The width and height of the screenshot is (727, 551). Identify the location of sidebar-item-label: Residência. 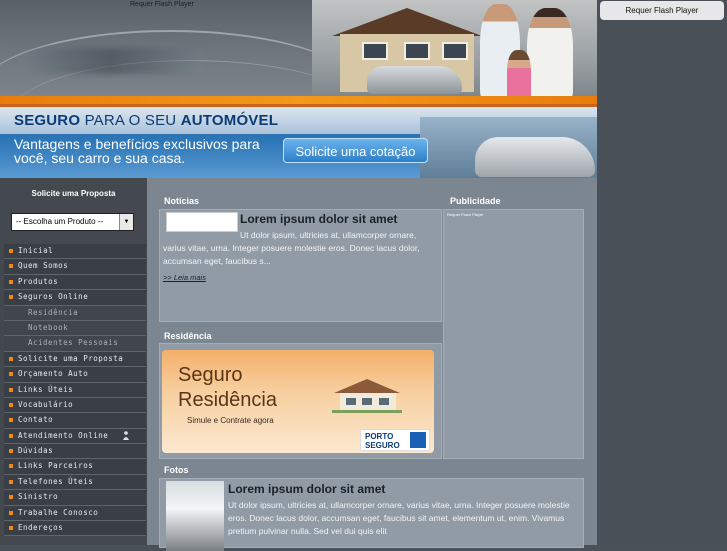
(53, 312).